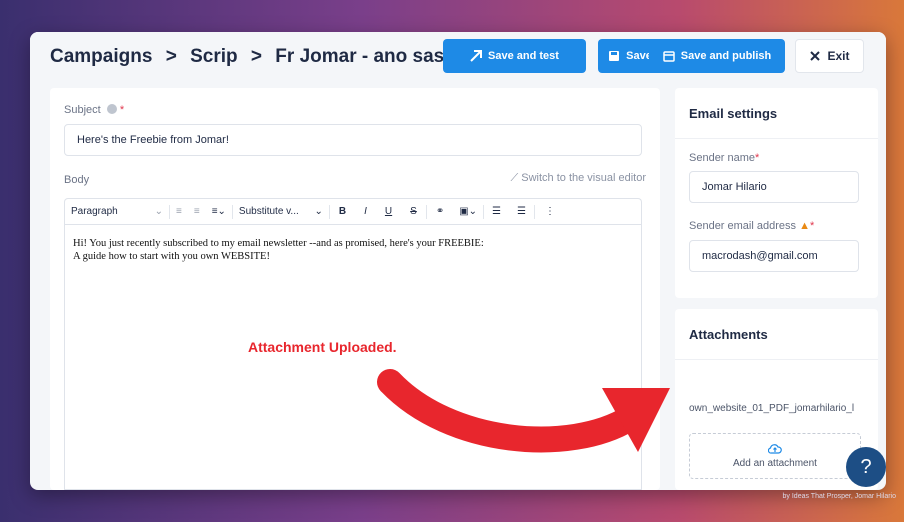  What do you see at coordinates (523, 411) in the screenshot?
I see `red-arrow-annotation` at bounding box center [523, 411].